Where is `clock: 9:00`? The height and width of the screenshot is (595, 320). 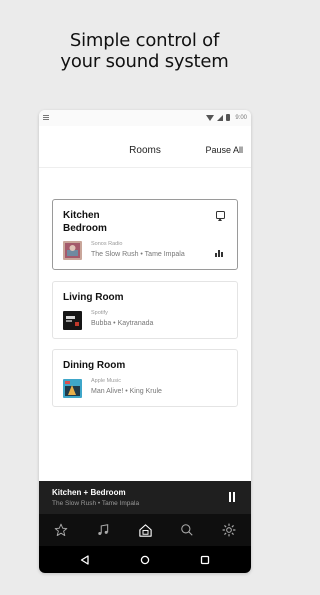 clock: 9:00 is located at coordinates (241, 117).